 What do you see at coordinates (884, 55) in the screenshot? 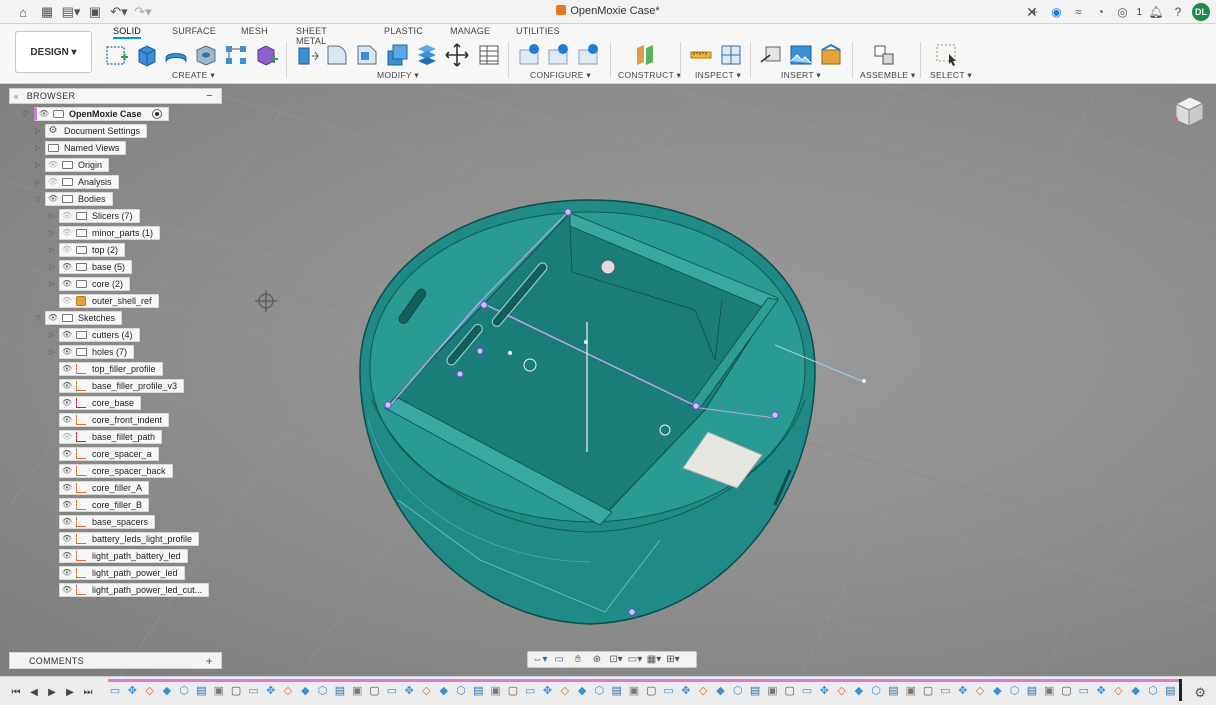
I see `joint-icon` at bounding box center [884, 55].